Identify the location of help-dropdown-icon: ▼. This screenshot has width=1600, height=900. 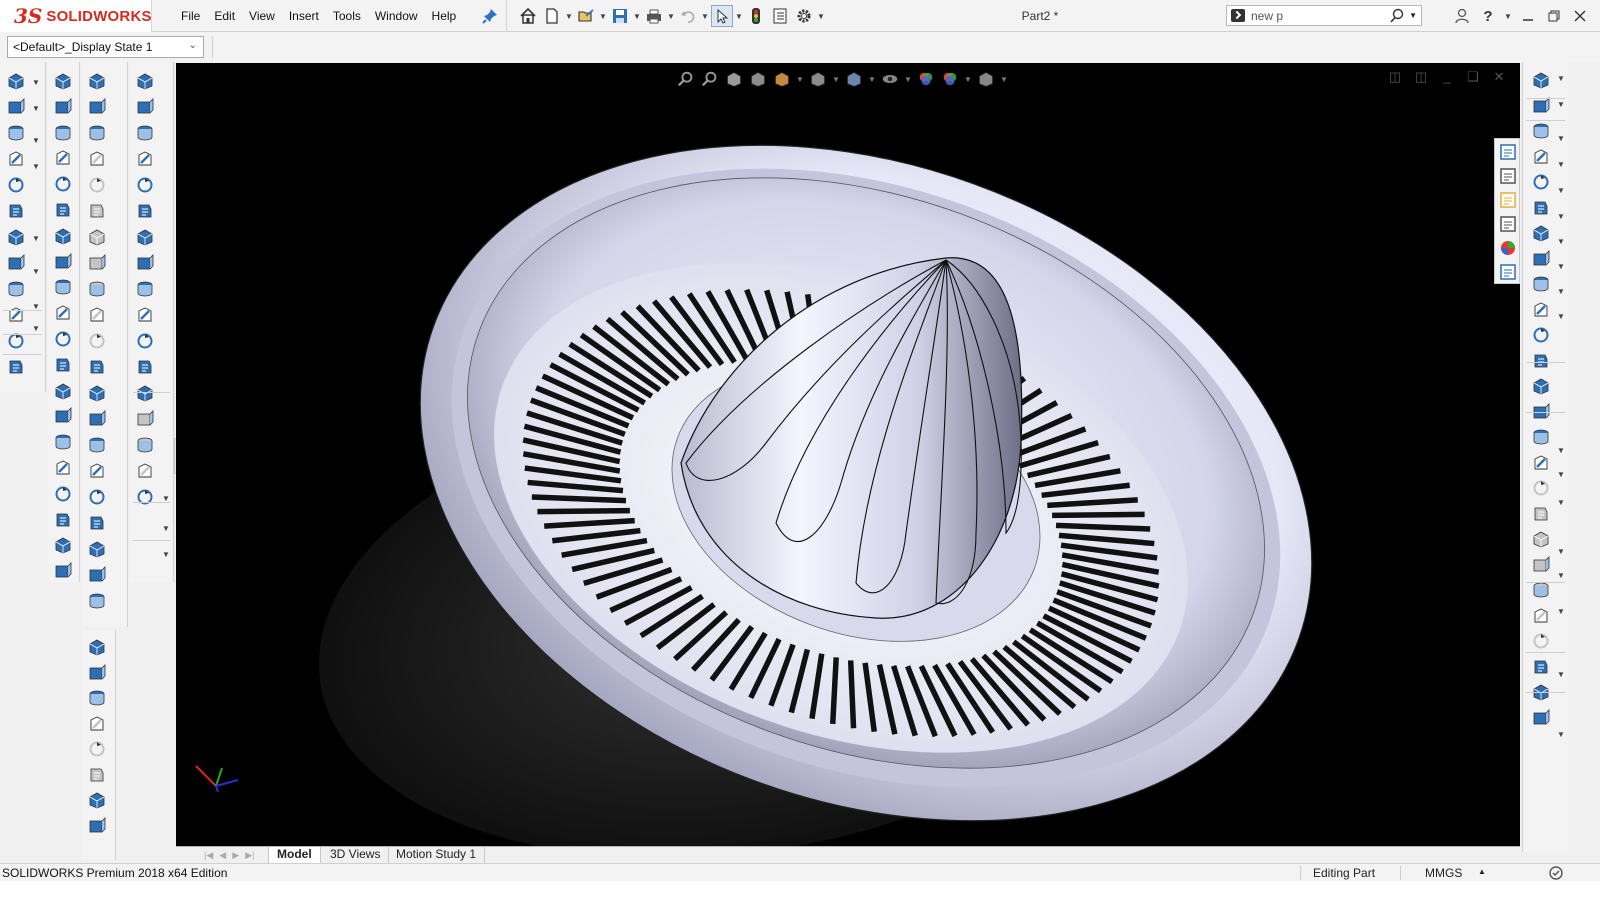
(1508, 16).